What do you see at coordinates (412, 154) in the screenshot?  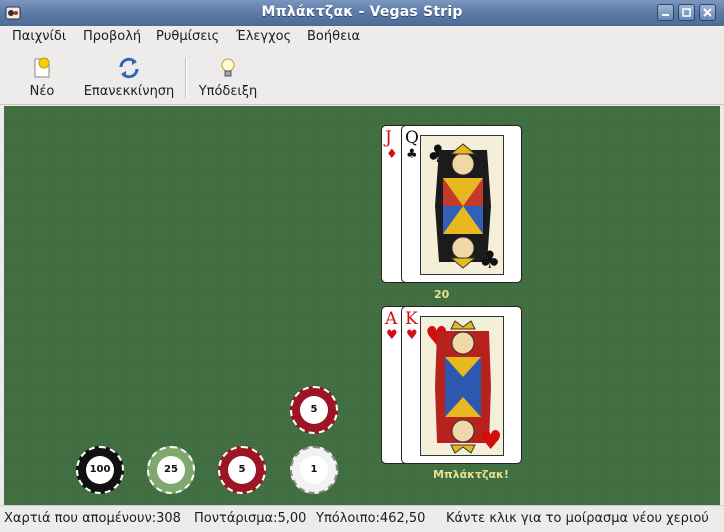 I see `card-suit: ♣` at bounding box center [412, 154].